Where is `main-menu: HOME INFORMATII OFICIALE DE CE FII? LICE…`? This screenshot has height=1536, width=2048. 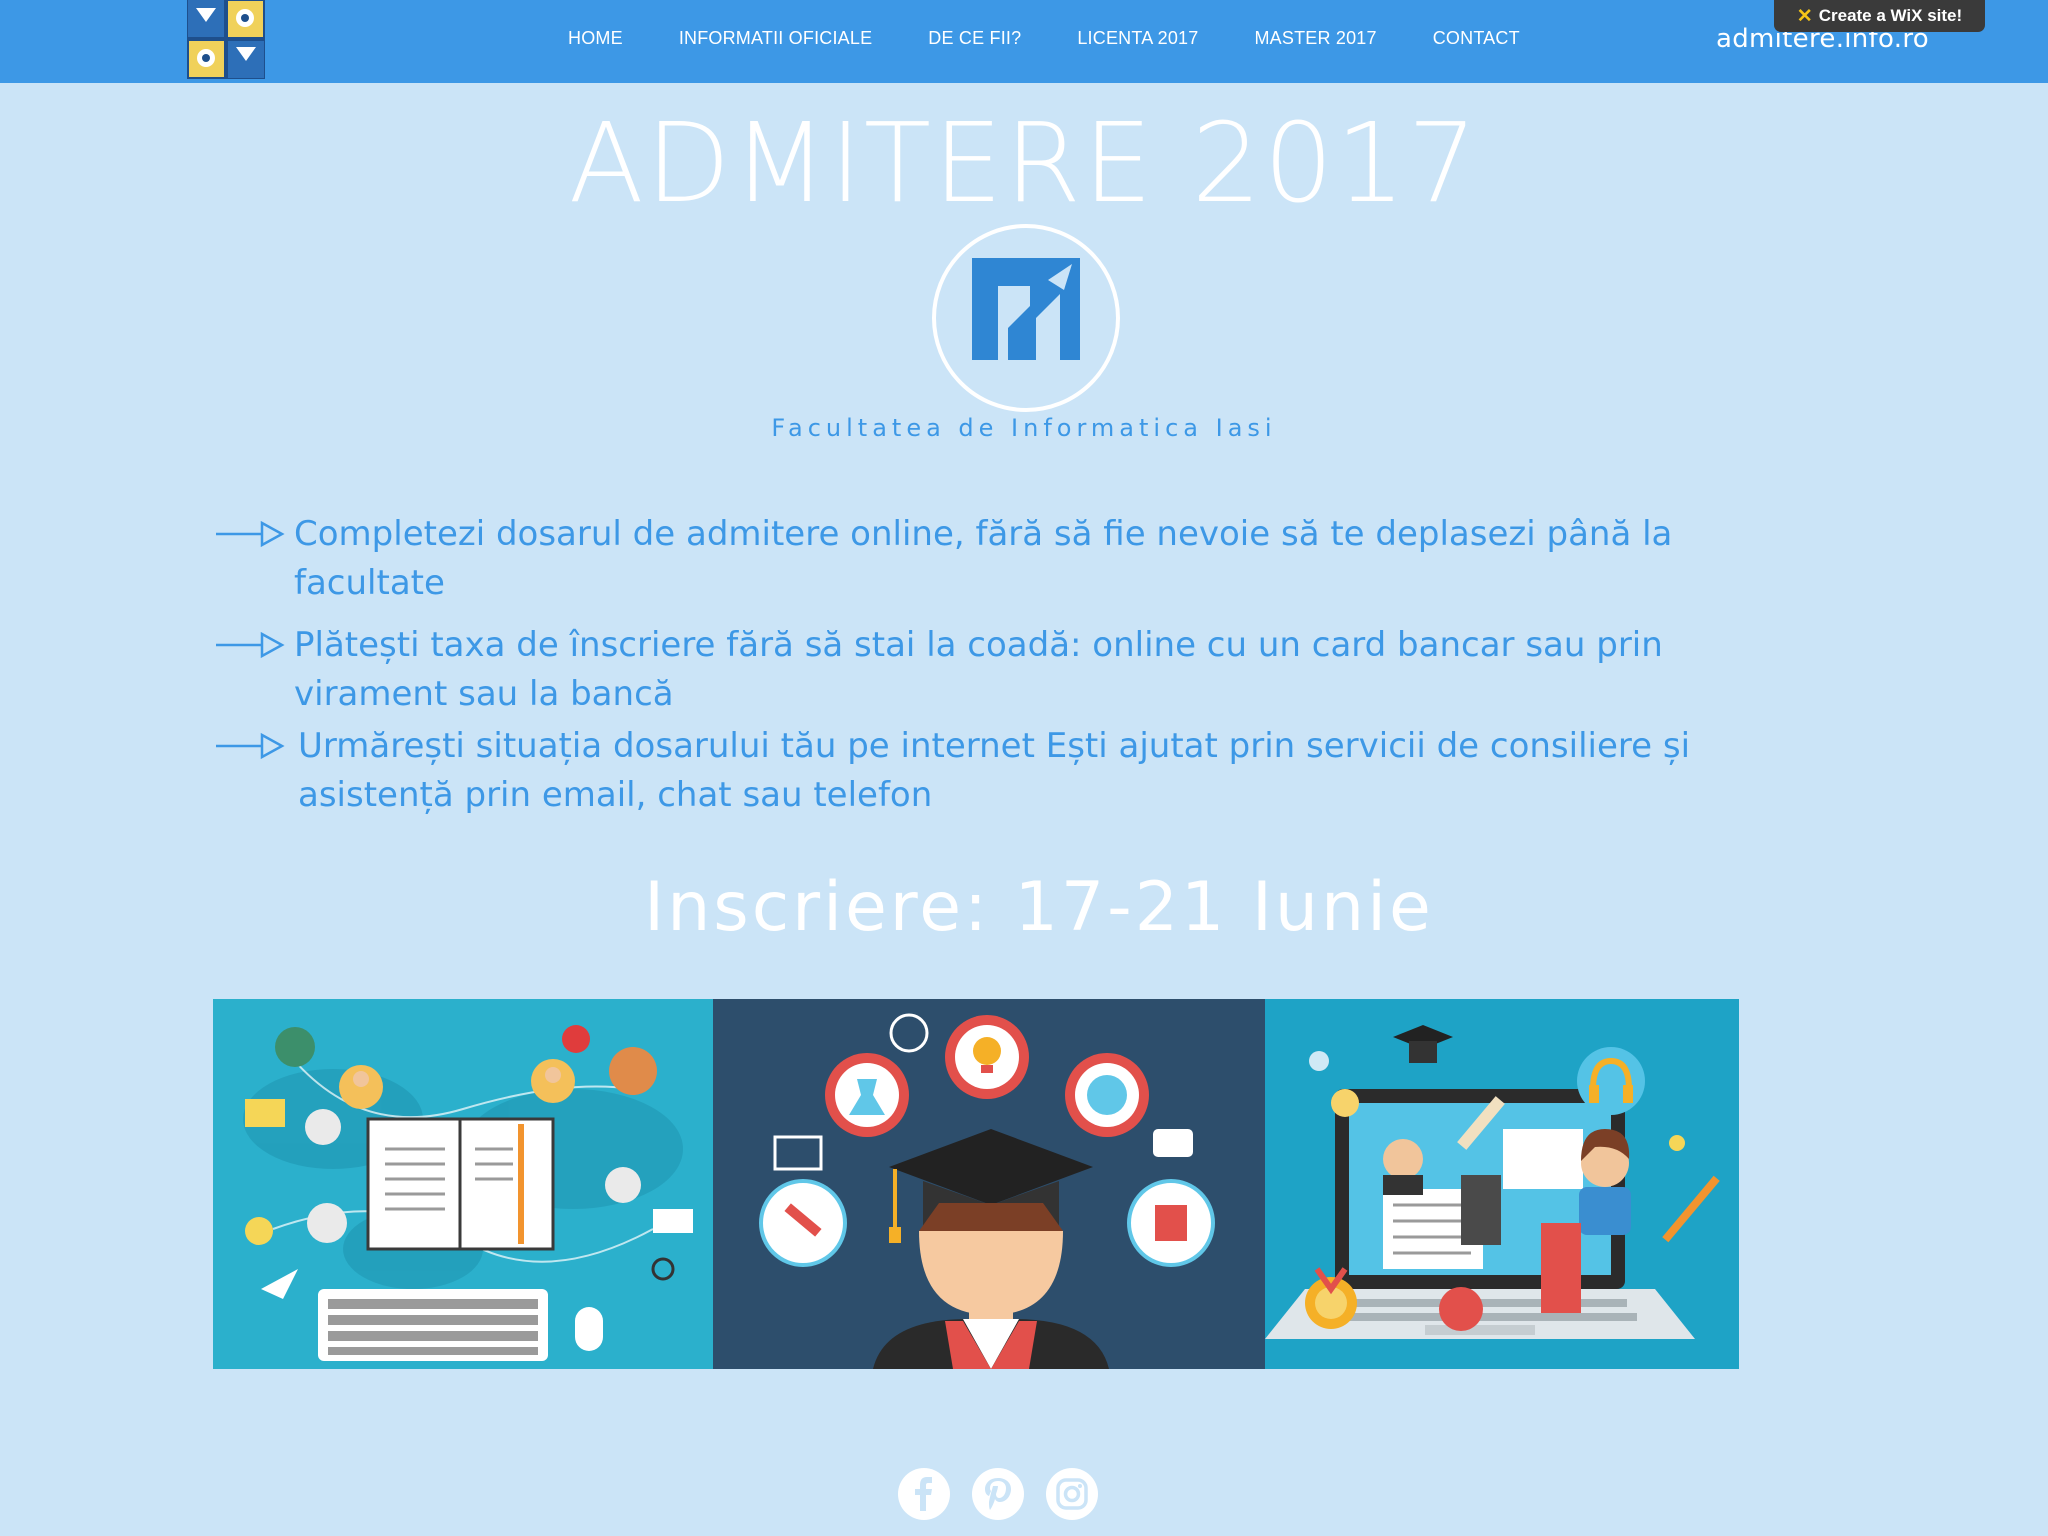 main-menu: HOME INFORMATII OFICIALE DE CE FII? LICE… is located at coordinates (1044, 38).